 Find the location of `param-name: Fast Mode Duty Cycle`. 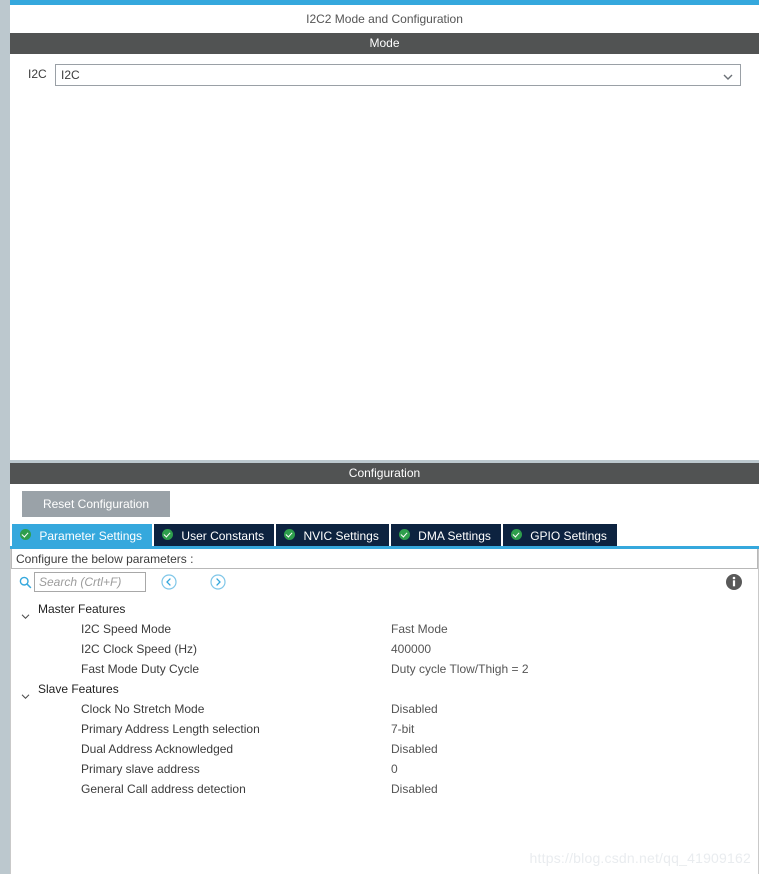

param-name: Fast Mode Duty Cycle is located at coordinates (140, 669).